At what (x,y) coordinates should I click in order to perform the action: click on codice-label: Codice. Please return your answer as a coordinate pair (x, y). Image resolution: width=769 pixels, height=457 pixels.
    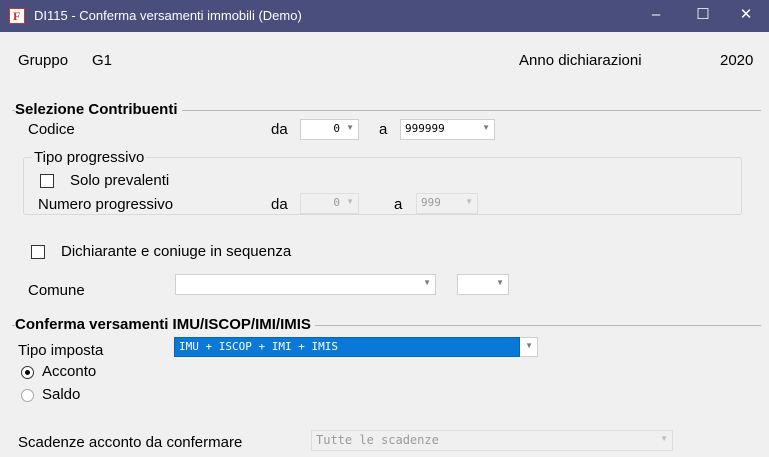
    Looking at the image, I should click on (51, 129).